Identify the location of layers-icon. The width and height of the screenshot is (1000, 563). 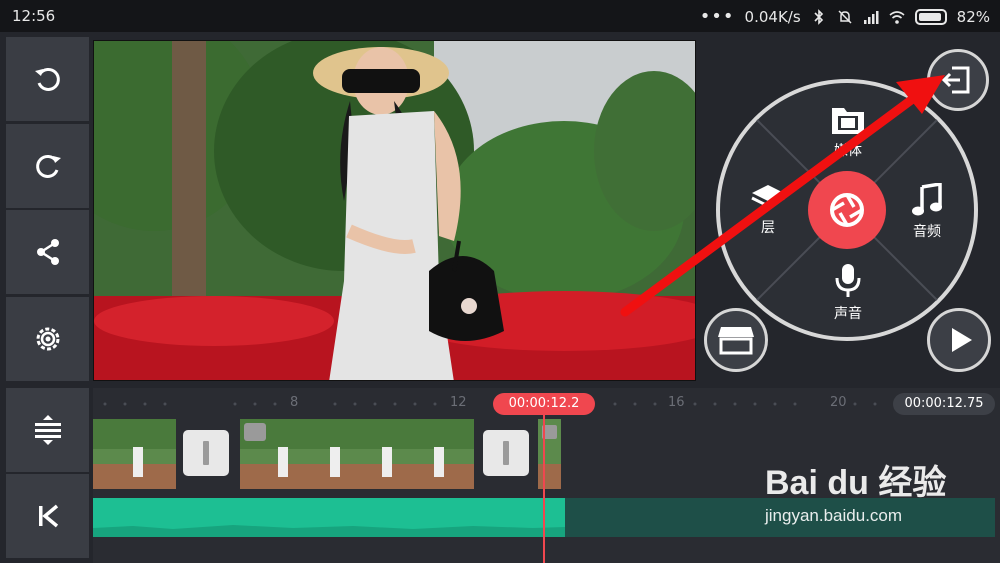
(768, 196).